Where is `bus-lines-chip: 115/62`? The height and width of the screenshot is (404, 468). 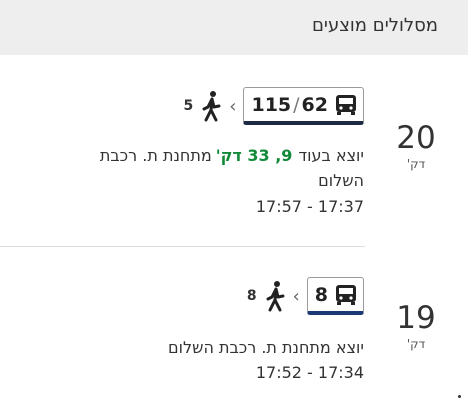
bus-lines-chip: 115/62 is located at coordinates (303, 106).